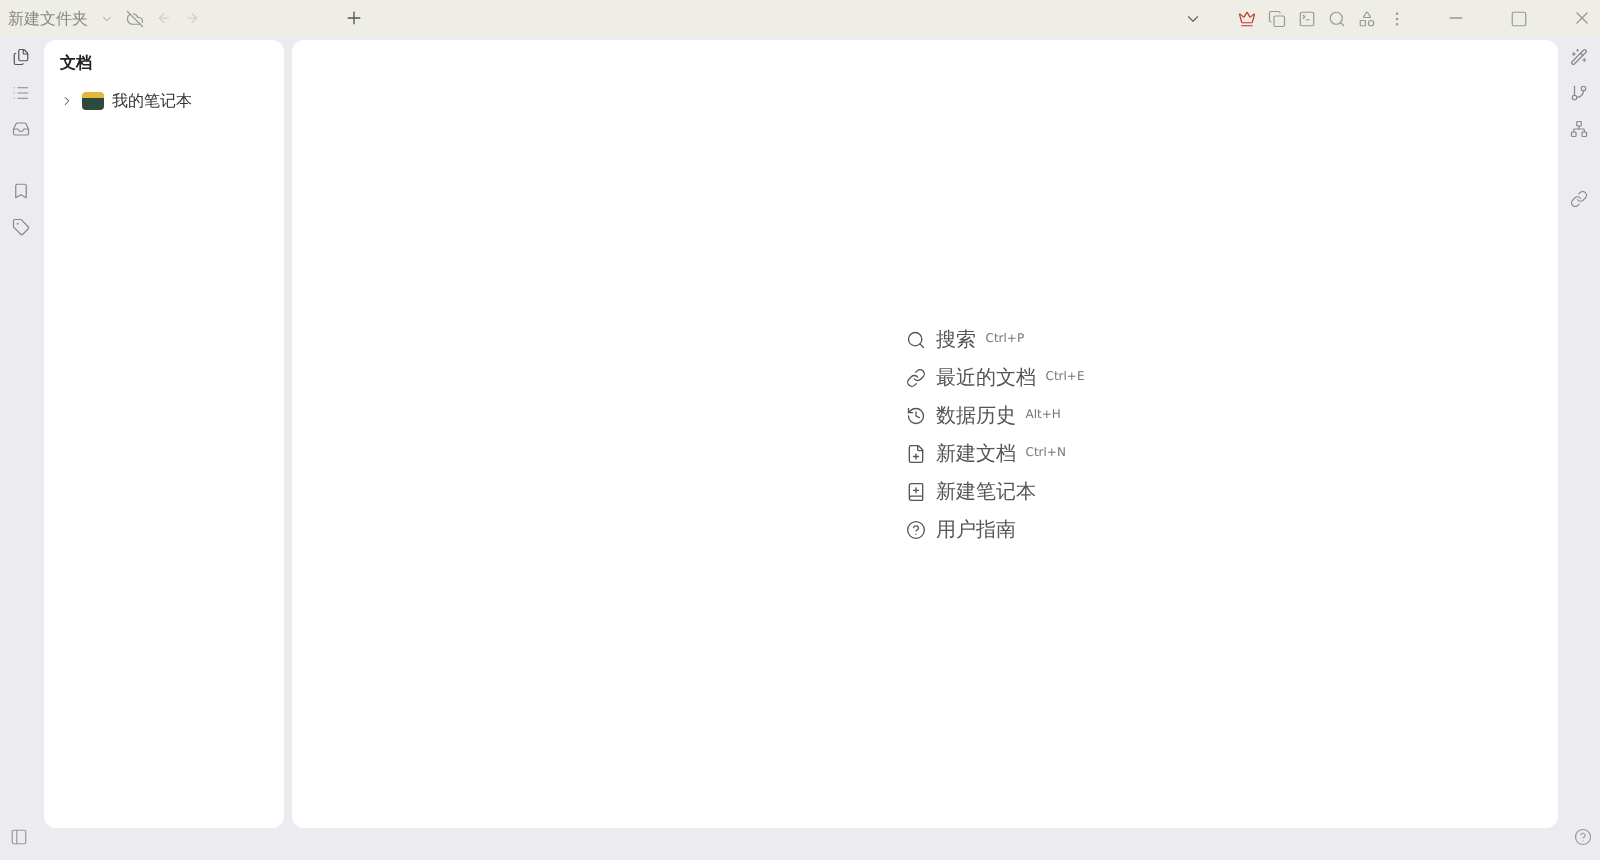 The width and height of the screenshot is (1600, 860). What do you see at coordinates (1579, 93) in the screenshot?
I see `branch-icon` at bounding box center [1579, 93].